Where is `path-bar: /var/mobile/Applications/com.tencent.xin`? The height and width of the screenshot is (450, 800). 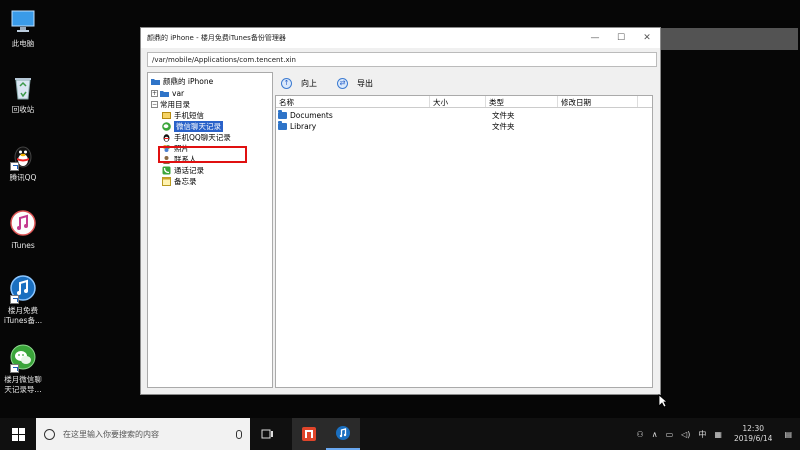 path-bar: /var/mobile/Applications/com.tencent.xin is located at coordinates (402, 59).